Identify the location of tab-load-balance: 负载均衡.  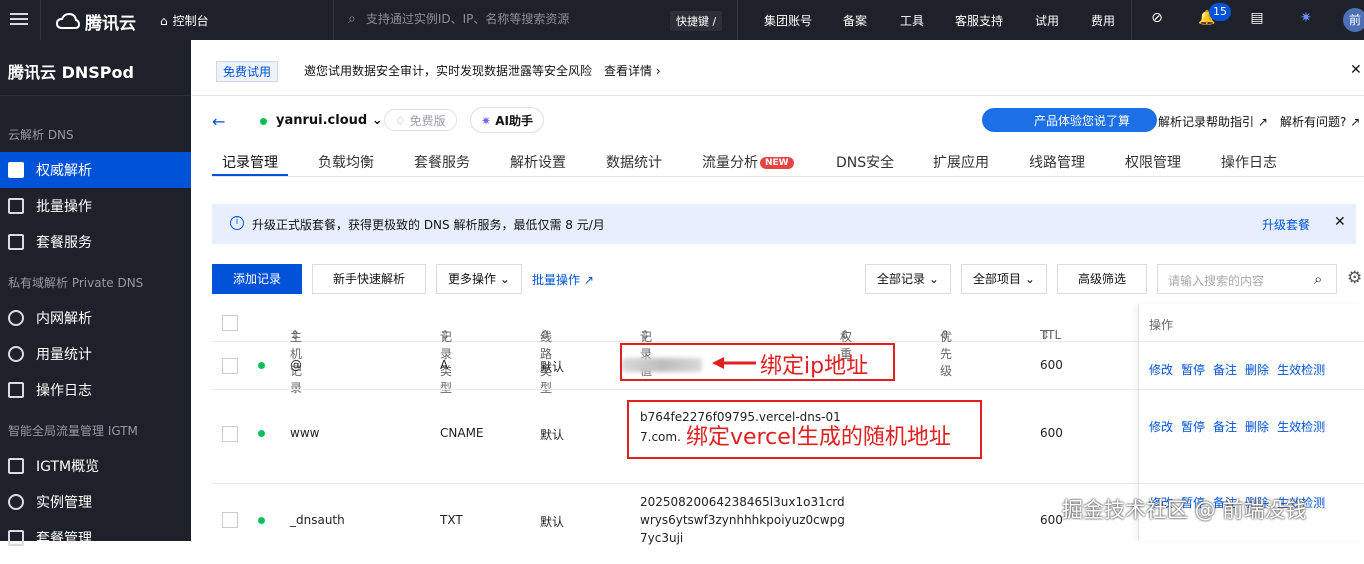
(346, 162).